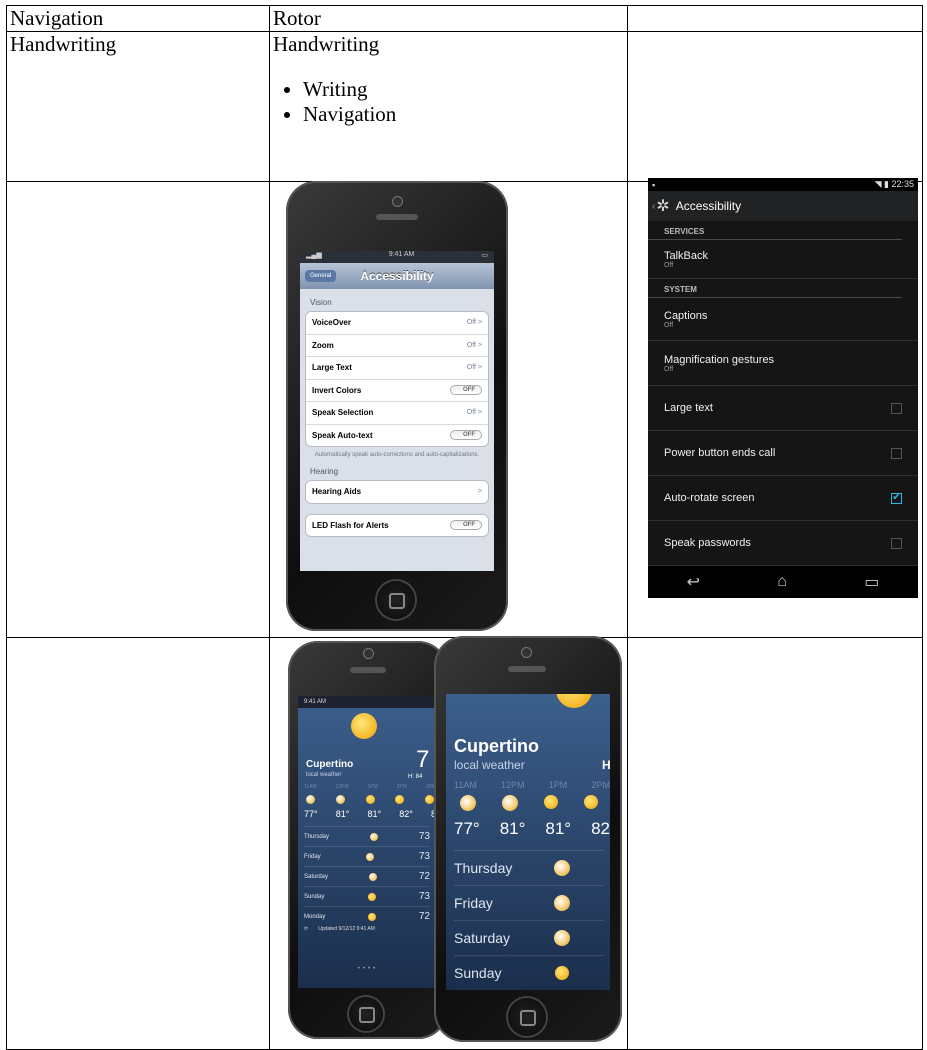 Image resolution: width=927 pixels, height=1050 pixels. What do you see at coordinates (606, 765) in the screenshot?
I see `high-temp: H` at bounding box center [606, 765].